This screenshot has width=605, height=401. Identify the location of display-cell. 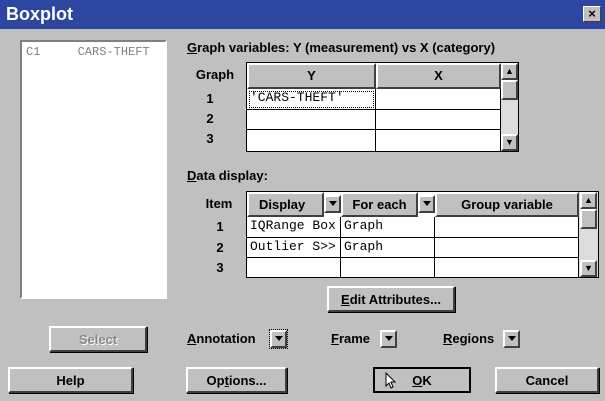
(294, 267).